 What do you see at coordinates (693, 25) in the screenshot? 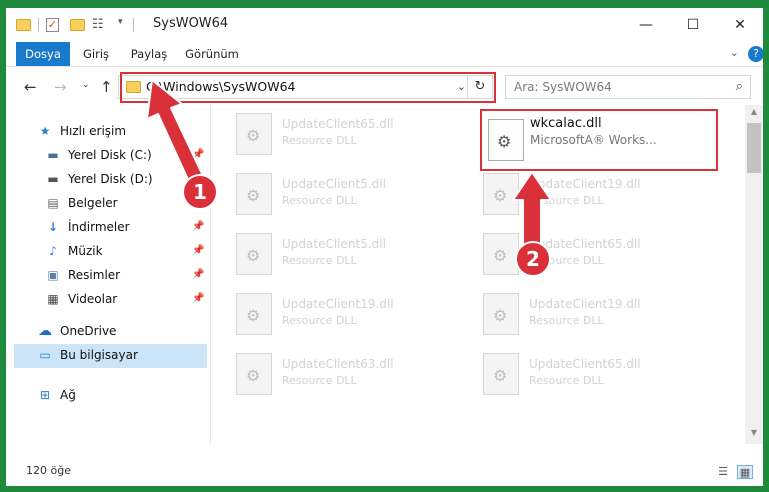
I see `maximize-button: ☐` at bounding box center [693, 25].